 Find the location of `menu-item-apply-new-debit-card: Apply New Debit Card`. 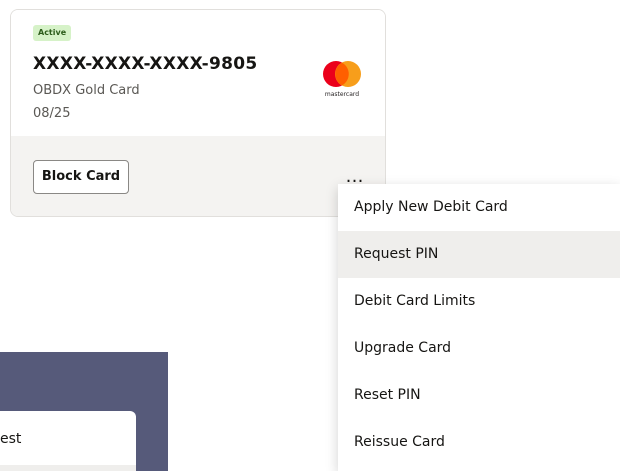

menu-item-apply-new-debit-card: Apply New Debit Card is located at coordinates (479, 207).